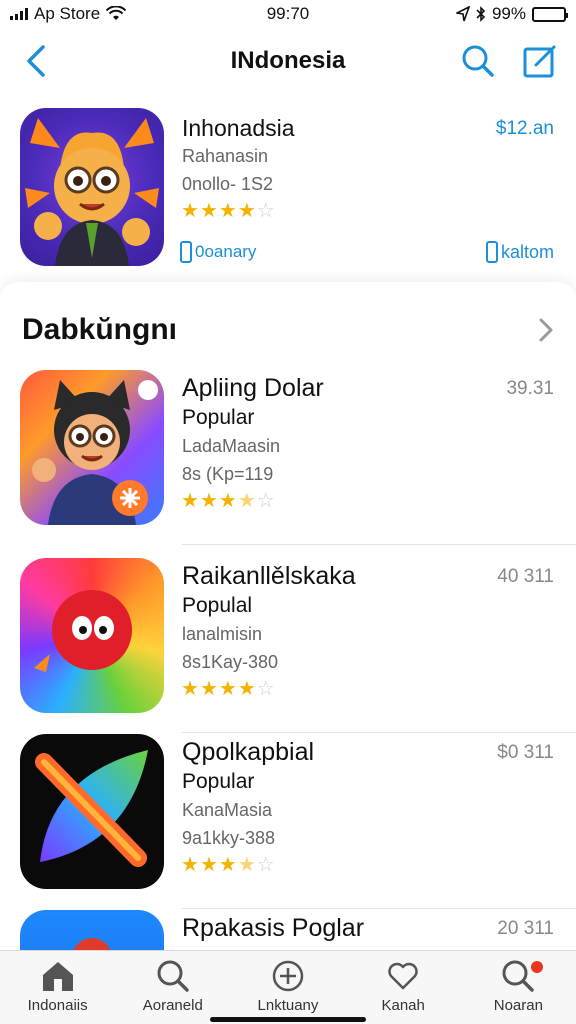 The image size is (576, 1024). I want to click on app-price: 39.31, so click(530, 389).